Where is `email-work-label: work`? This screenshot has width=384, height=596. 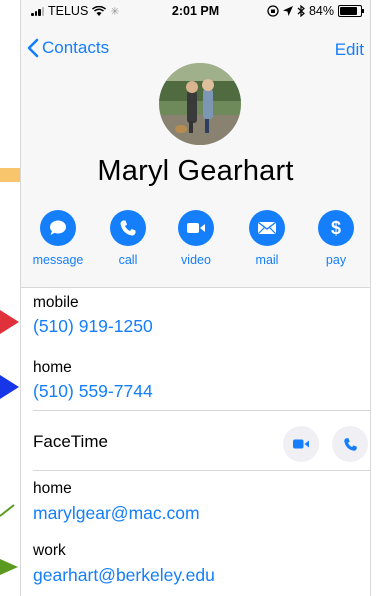 email-work-label: work is located at coordinates (49, 550).